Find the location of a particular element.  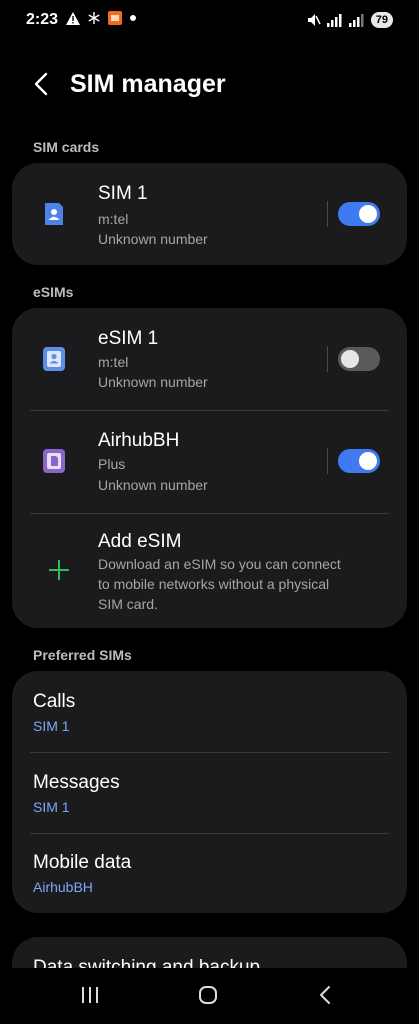

sim-card-icon is located at coordinates (54, 214).